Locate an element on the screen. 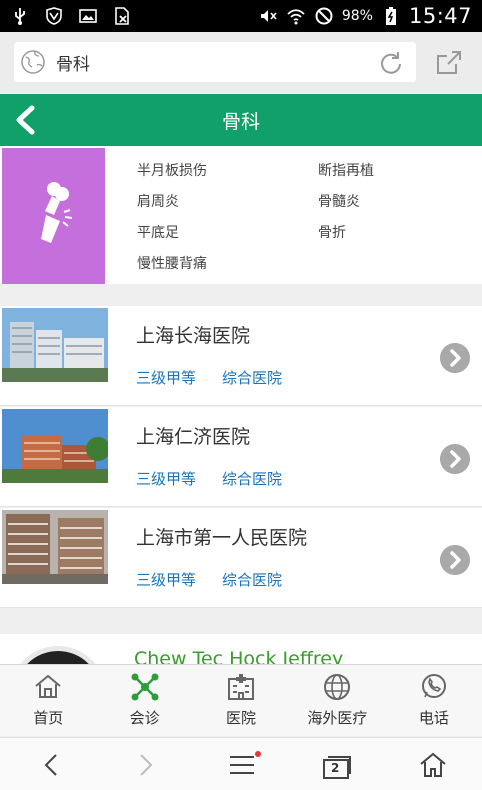  disease-link: 平底足 is located at coordinates (158, 232).